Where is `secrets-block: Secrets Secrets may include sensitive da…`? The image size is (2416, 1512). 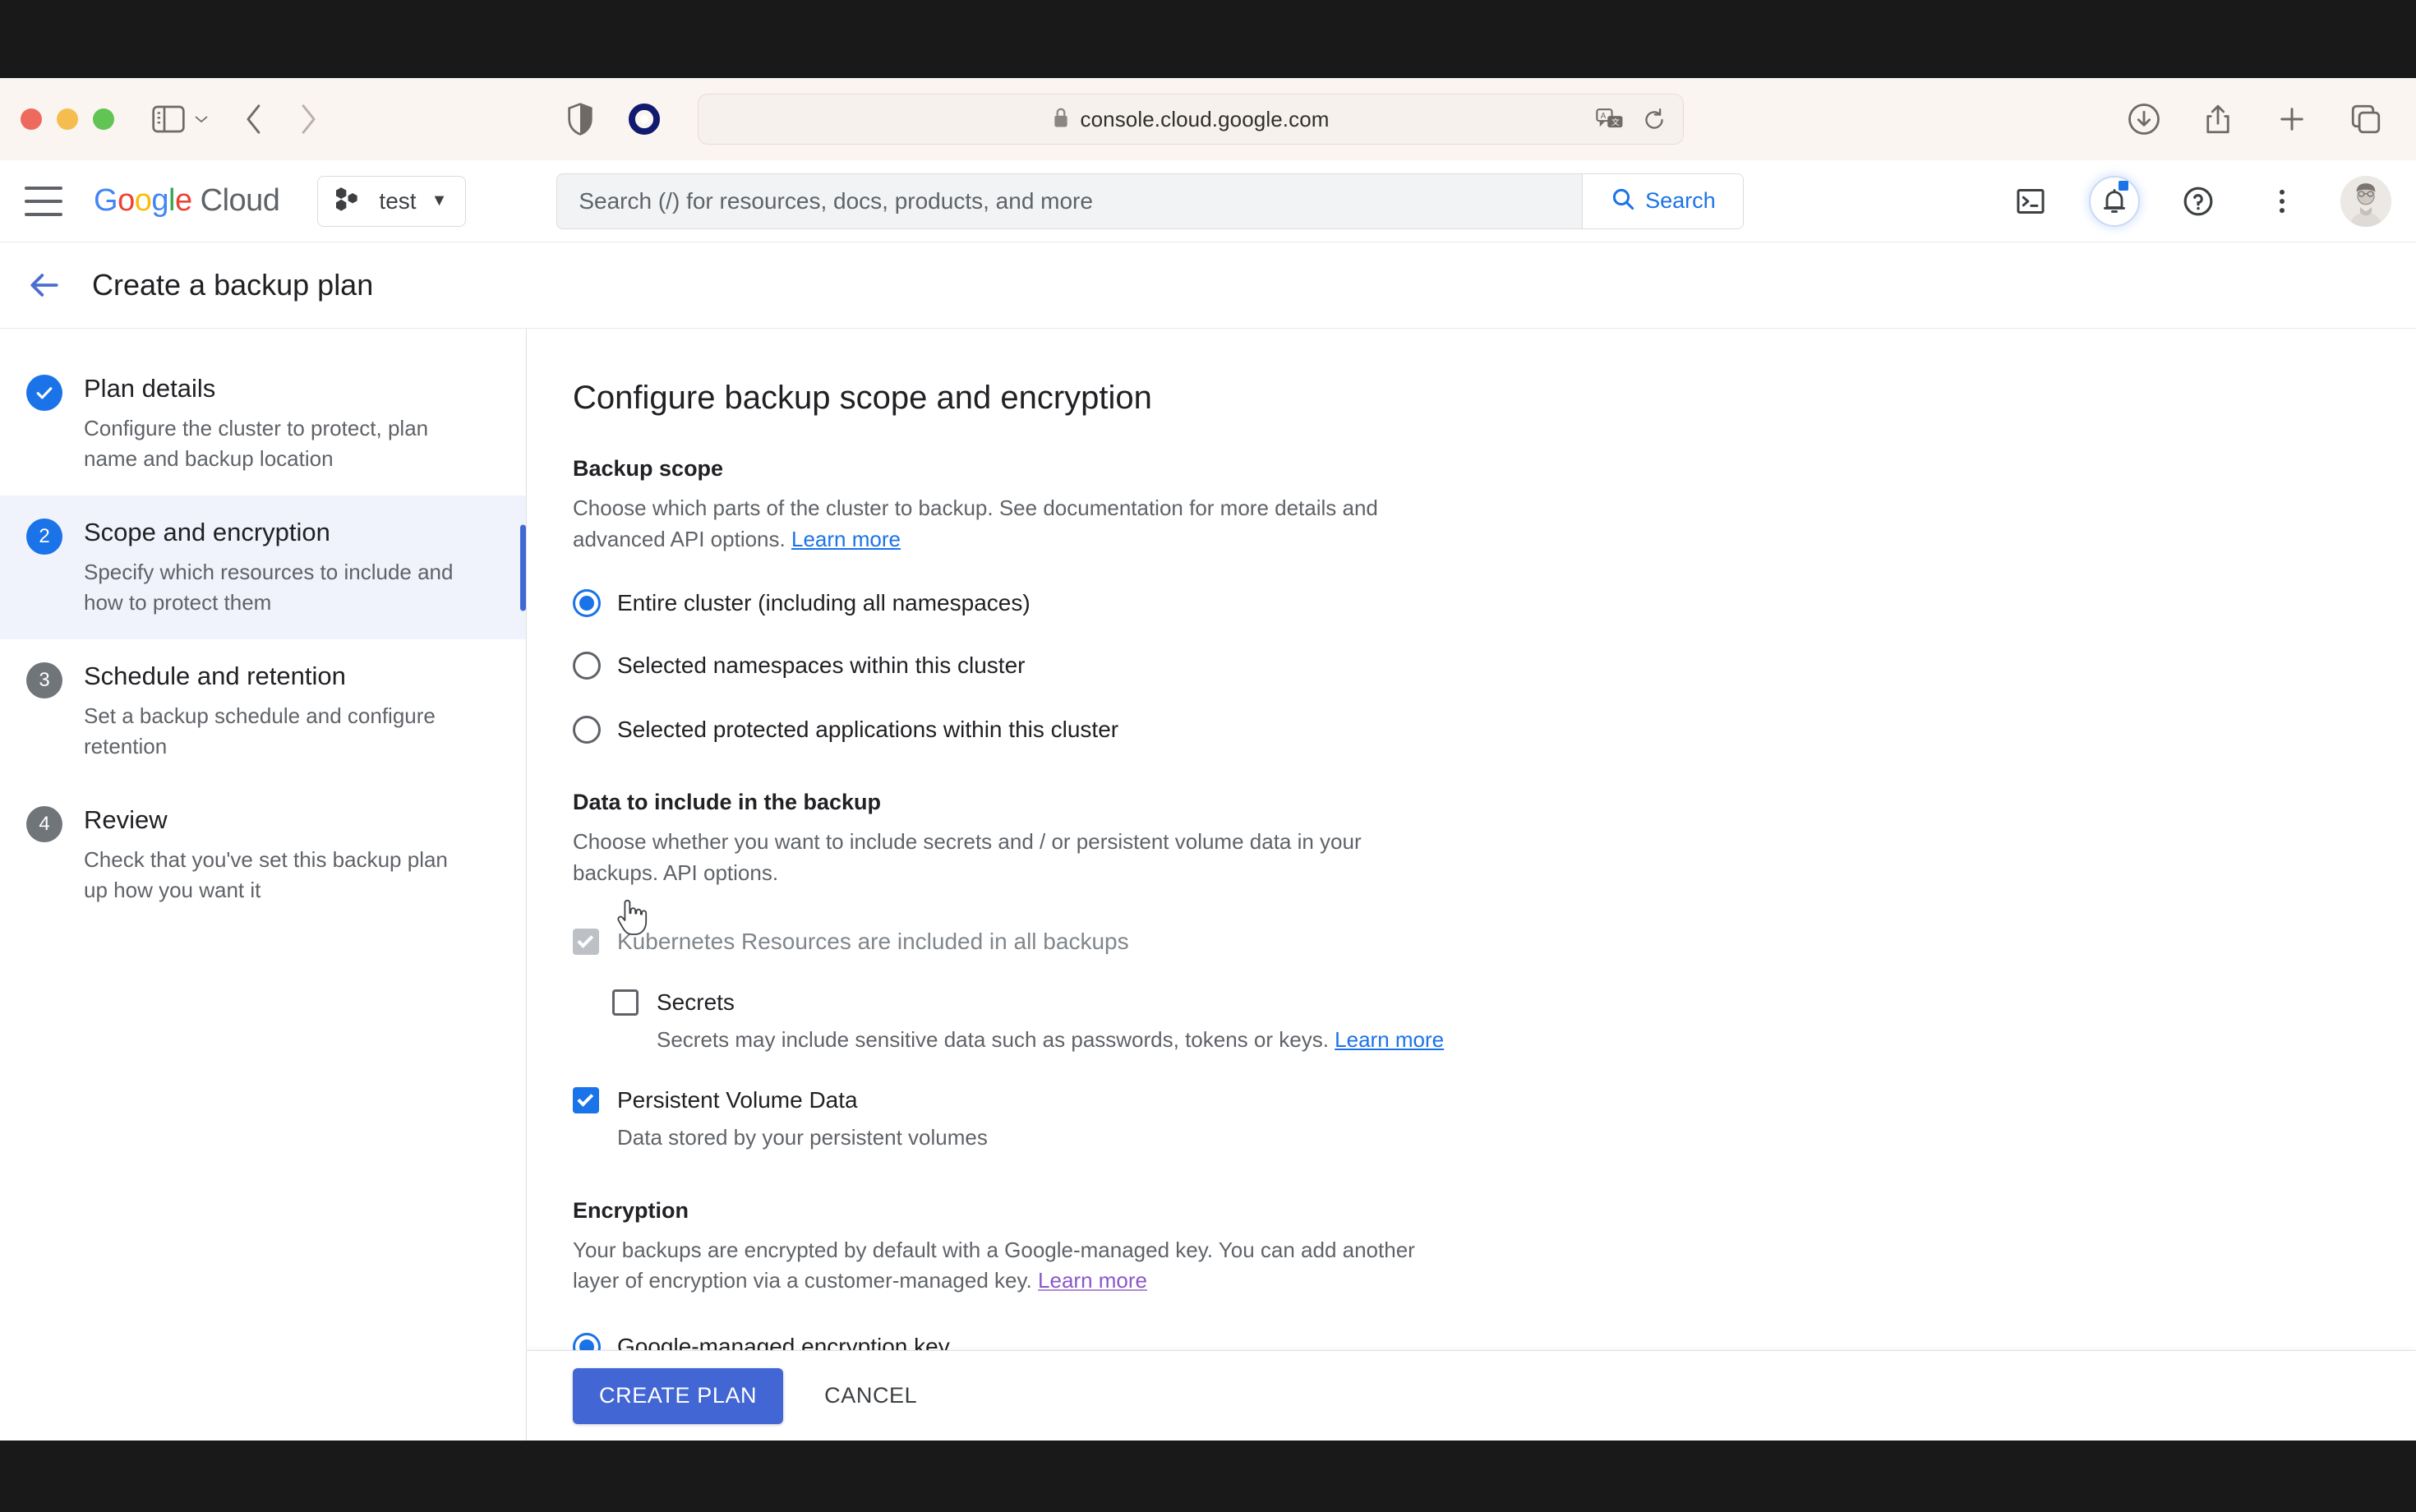 secrets-block: Secrets Secrets may include sensitive da… is located at coordinates (1514, 1021).